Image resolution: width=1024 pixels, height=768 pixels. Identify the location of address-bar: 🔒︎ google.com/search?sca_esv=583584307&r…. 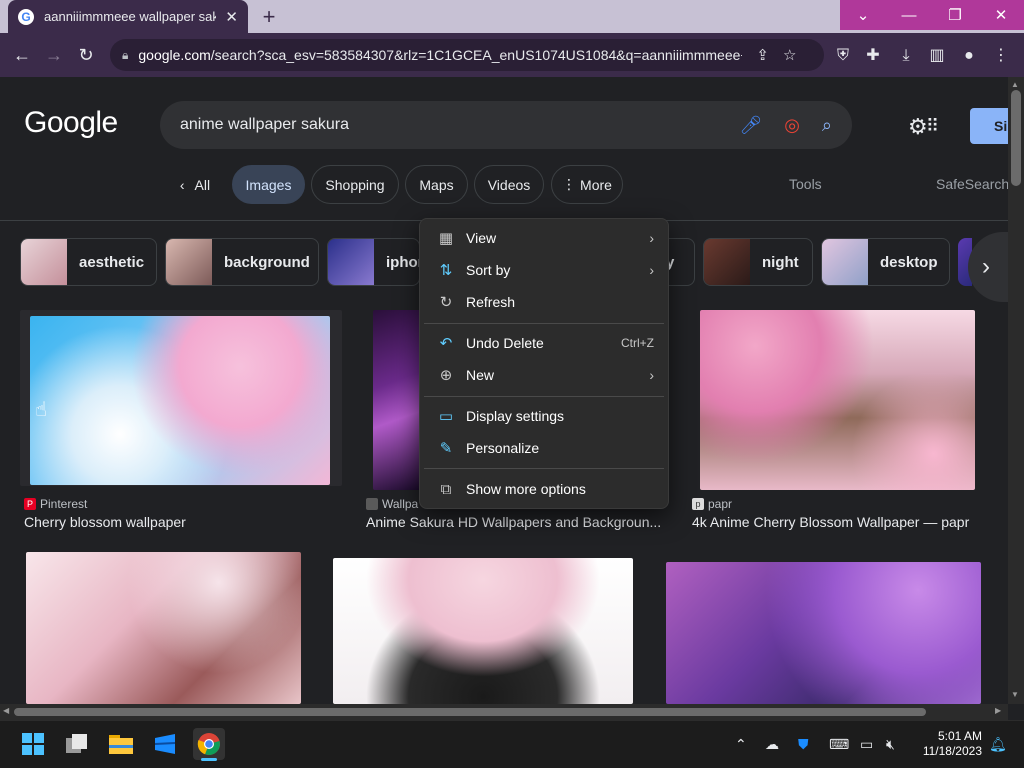
(467, 55).